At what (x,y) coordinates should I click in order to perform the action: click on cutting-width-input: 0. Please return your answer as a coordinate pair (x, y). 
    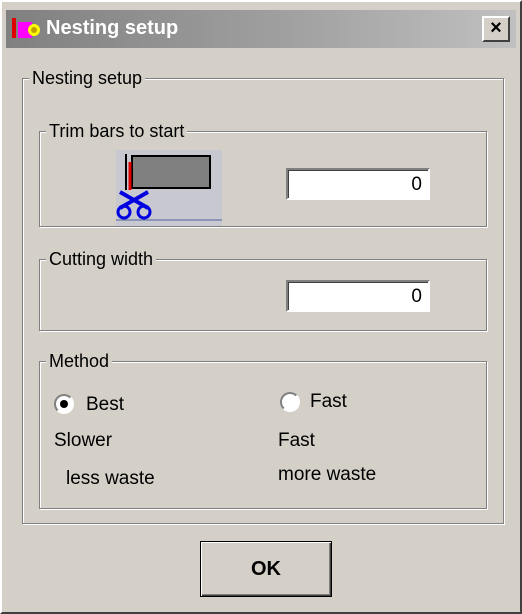
    Looking at the image, I should click on (358, 296).